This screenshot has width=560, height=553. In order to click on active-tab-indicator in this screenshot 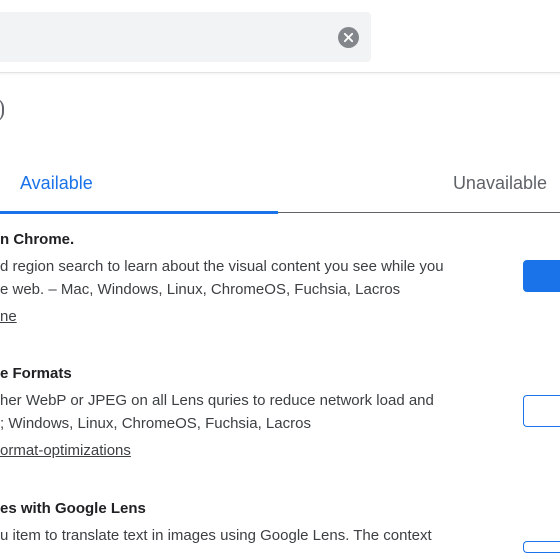, I will do `click(139, 212)`.